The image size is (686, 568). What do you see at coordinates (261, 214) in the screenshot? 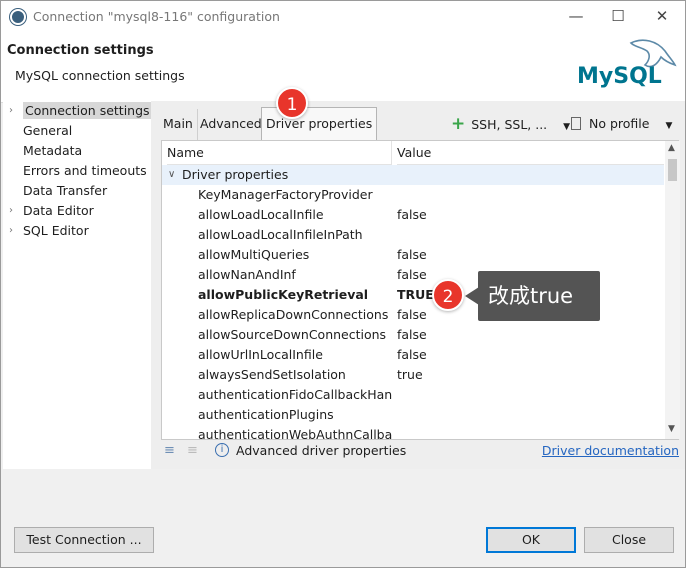
I see `property-name: allowLoadLocalInfile` at bounding box center [261, 214].